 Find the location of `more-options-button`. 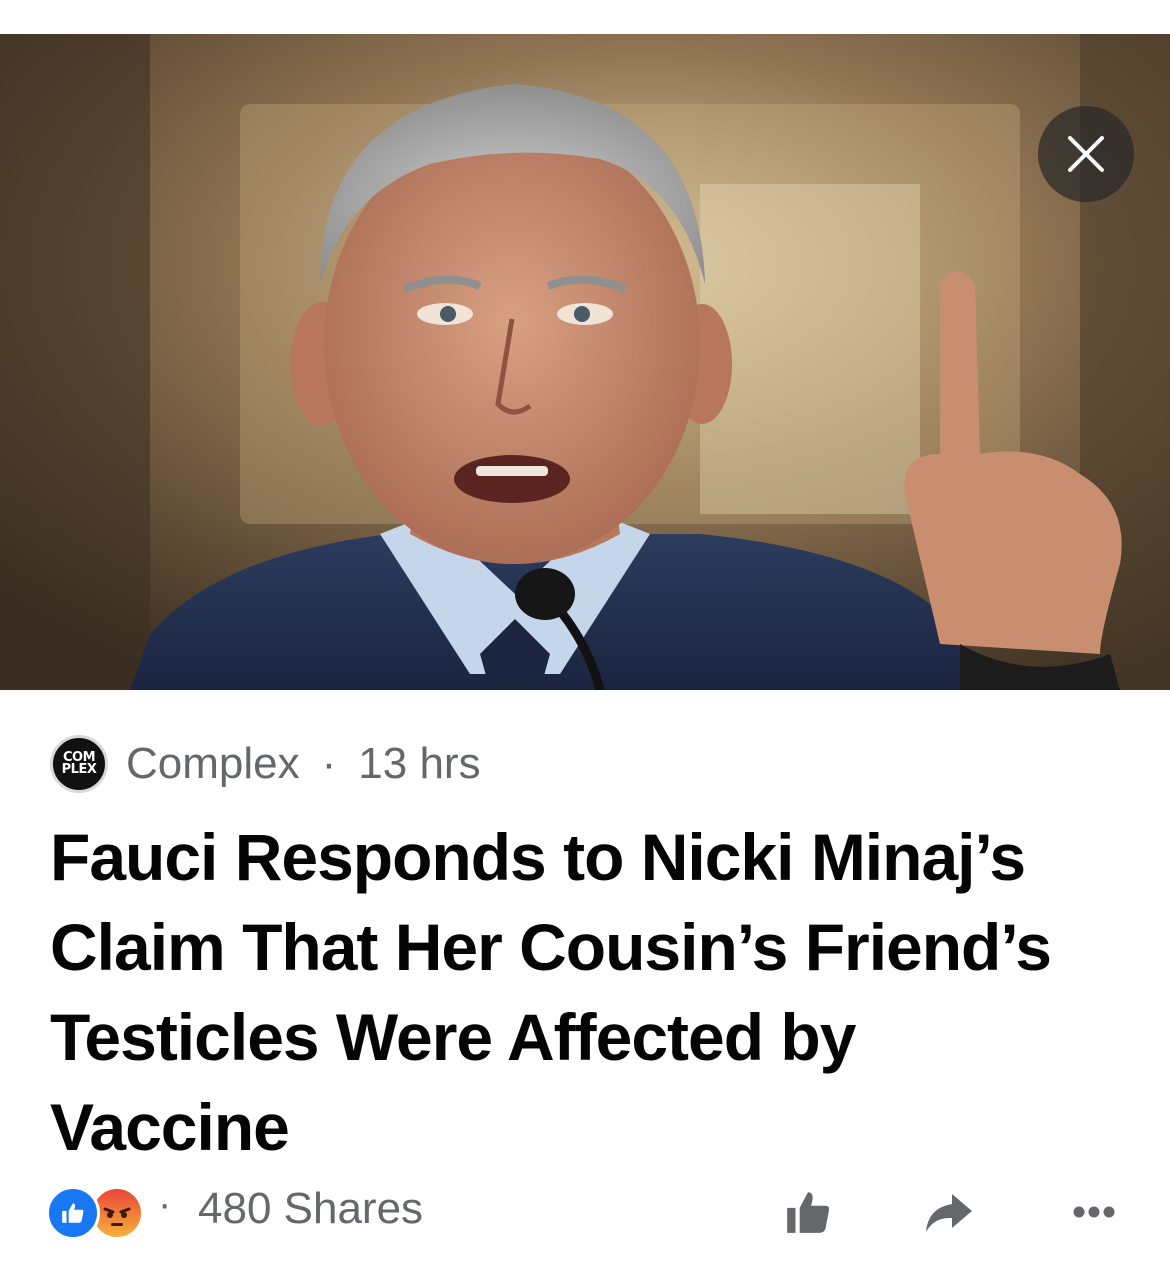

more-options-button is located at coordinates (1094, 1212).